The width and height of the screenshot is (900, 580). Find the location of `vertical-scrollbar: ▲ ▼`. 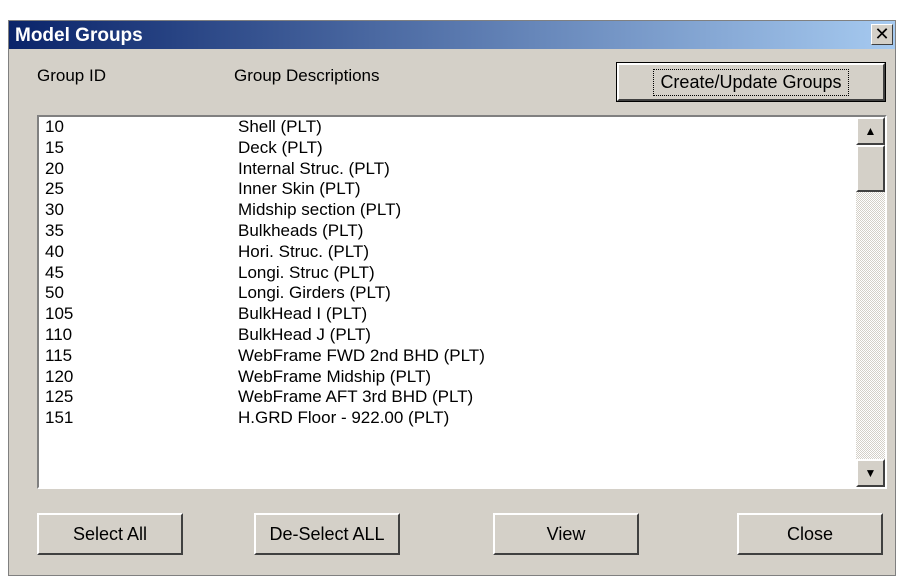

vertical-scrollbar: ▲ ▼ is located at coordinates (870, 302).